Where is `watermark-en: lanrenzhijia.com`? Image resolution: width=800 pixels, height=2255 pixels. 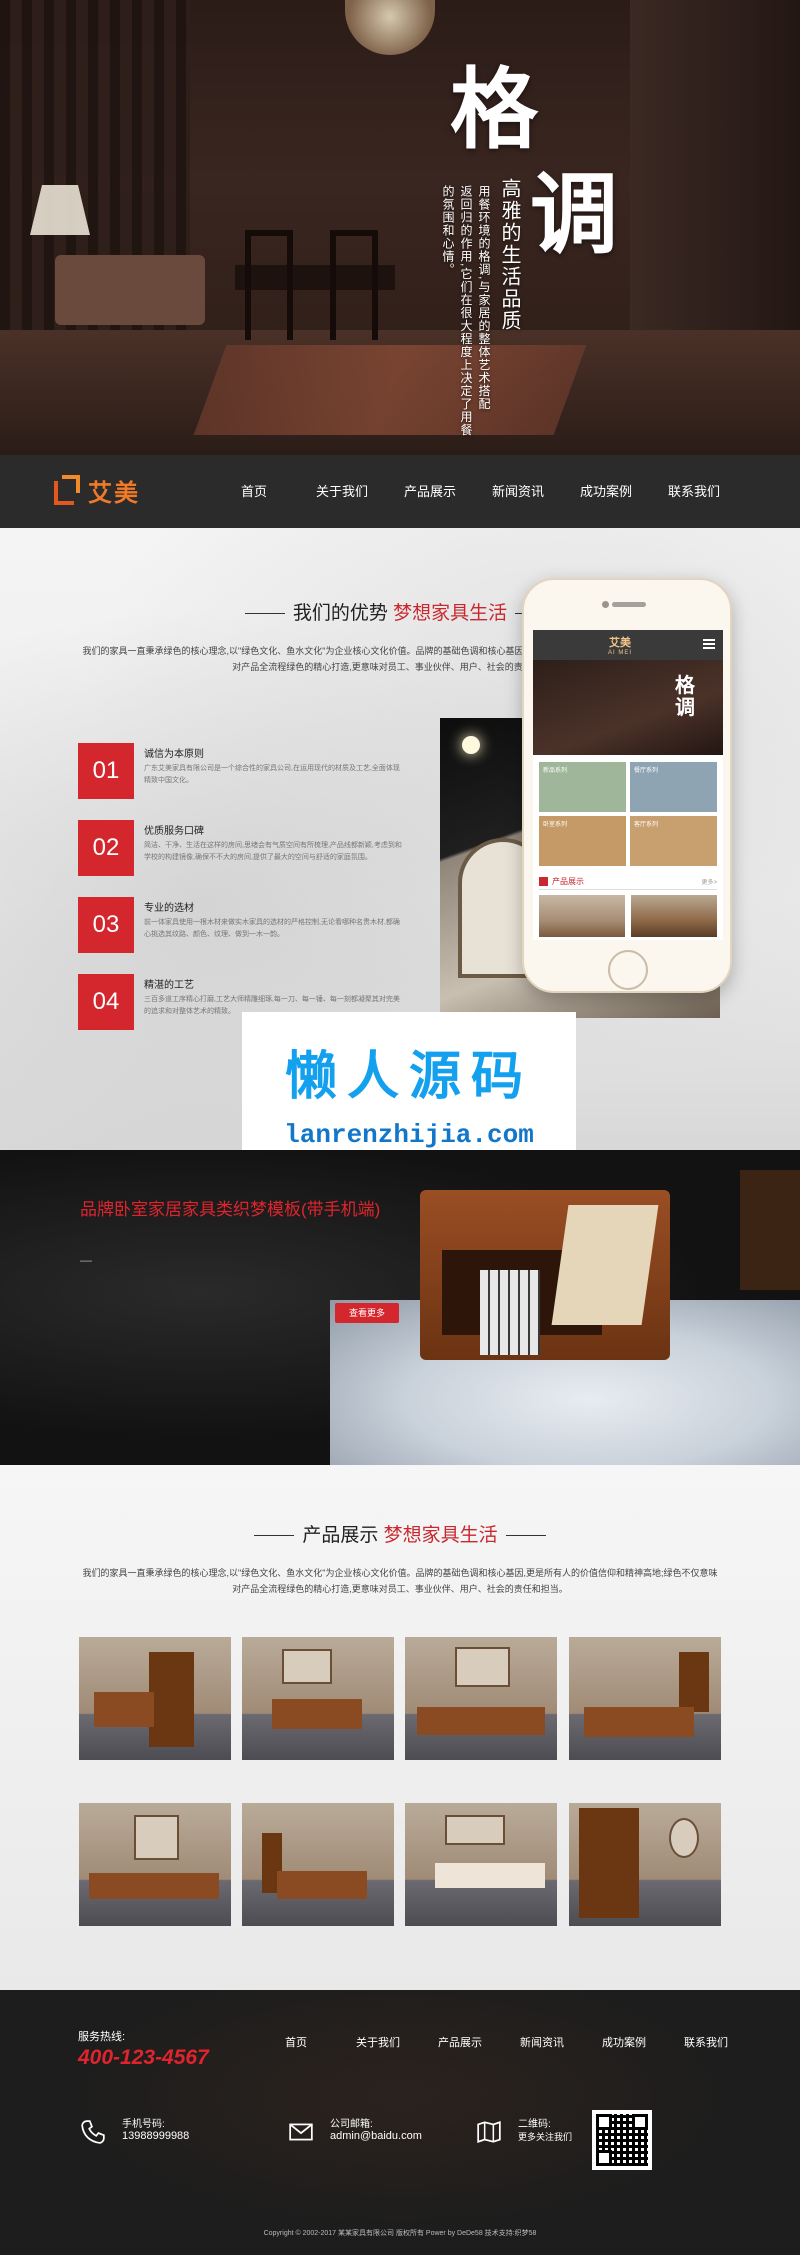 watermark-en: lanrenzhijia.com is located at coordinates (409, 1135).